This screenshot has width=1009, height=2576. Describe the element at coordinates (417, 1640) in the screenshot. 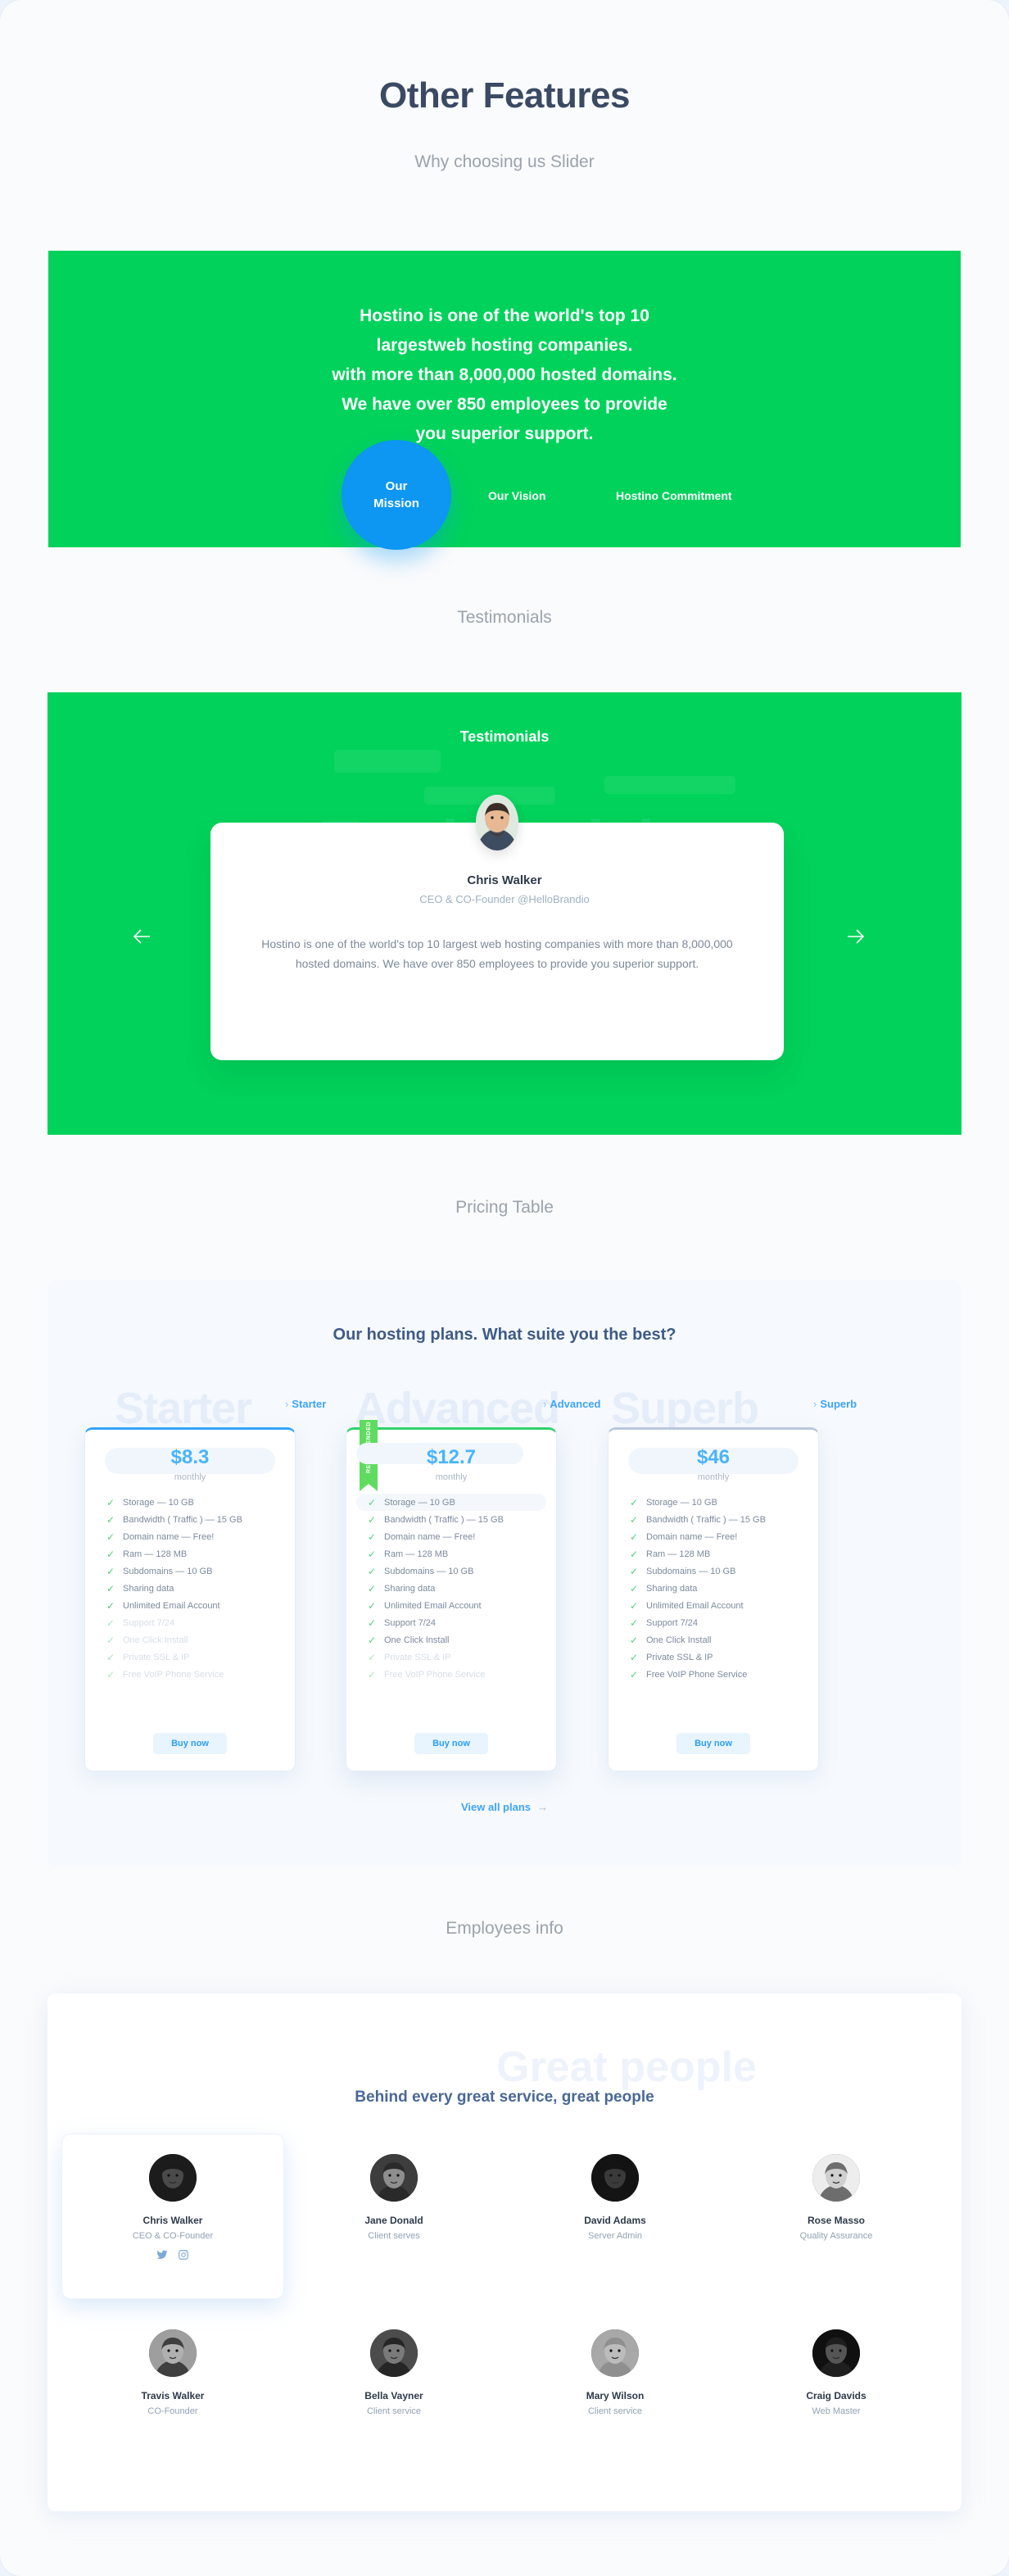

I see `pricing-feature-label: One Click Install` at that location.